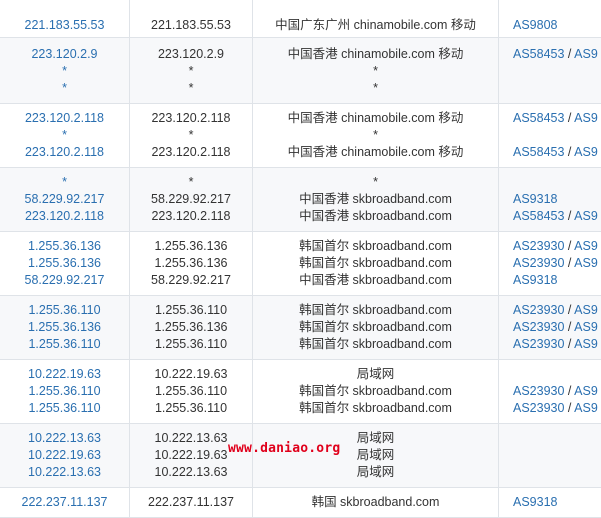 The width and height of the screenshot is (601, 518). What do you see at coordinates (191, 472) in the screenshot?
I see `hostname-cell: 10.222.13.63` at bounding box center [191, 472].